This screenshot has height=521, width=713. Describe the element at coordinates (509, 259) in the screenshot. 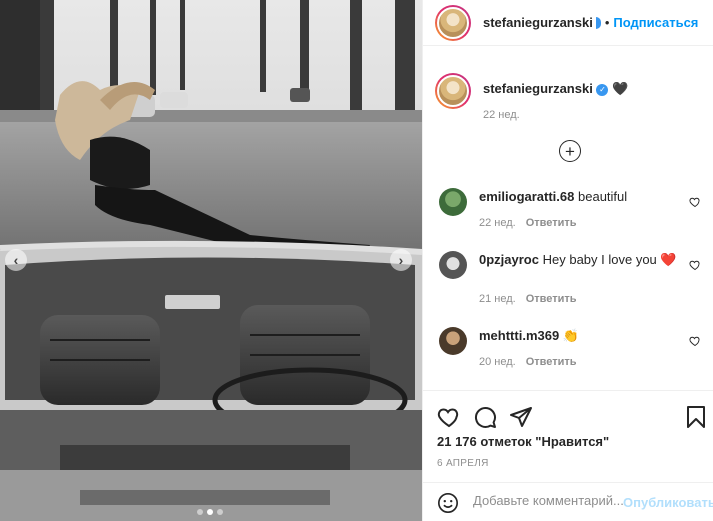

I see `comment-username: 0pzjayroc` at that location.